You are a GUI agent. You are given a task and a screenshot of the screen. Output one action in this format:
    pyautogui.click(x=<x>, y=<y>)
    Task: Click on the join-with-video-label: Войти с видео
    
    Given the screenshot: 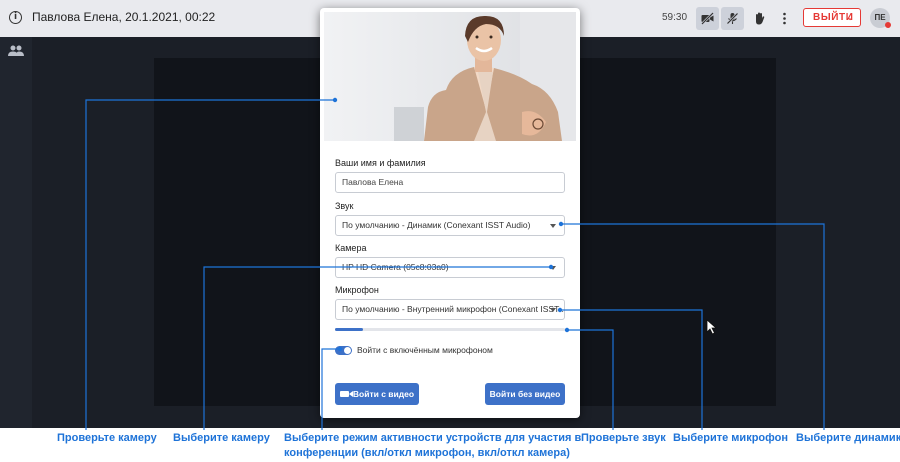 What is the action you would take?
    pyautogui.click(x=383, y=394)
    